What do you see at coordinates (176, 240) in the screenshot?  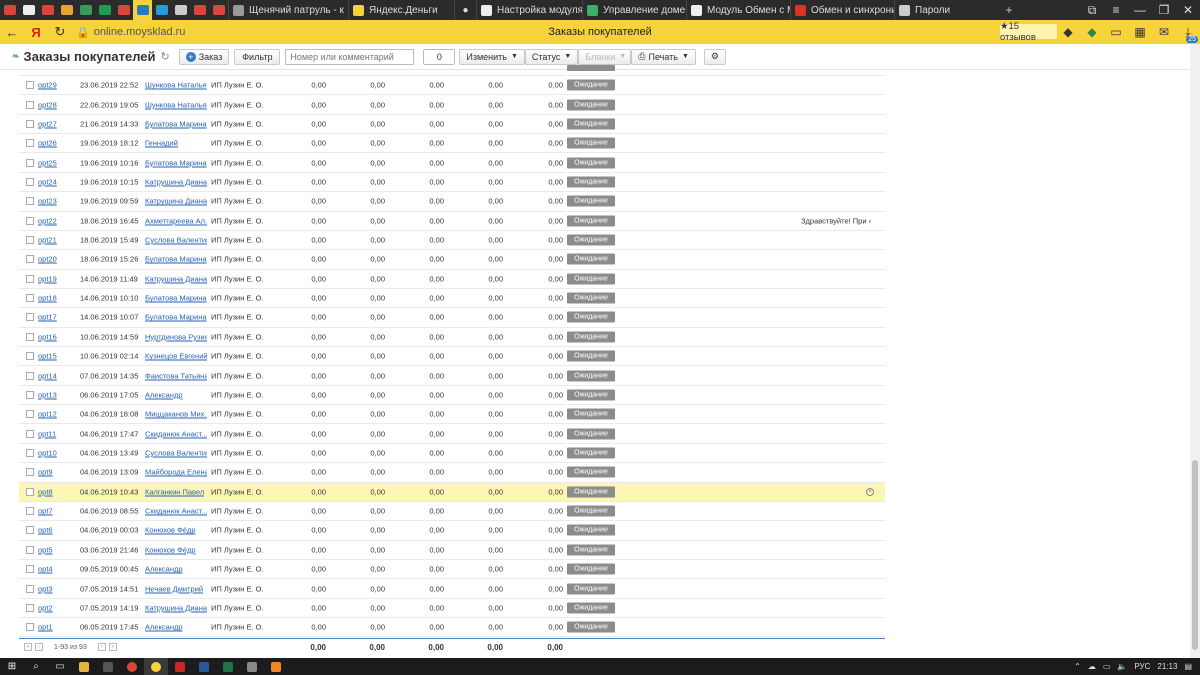 I see `customer-link: Суслова Валентина` at bounding box center [176, 240].